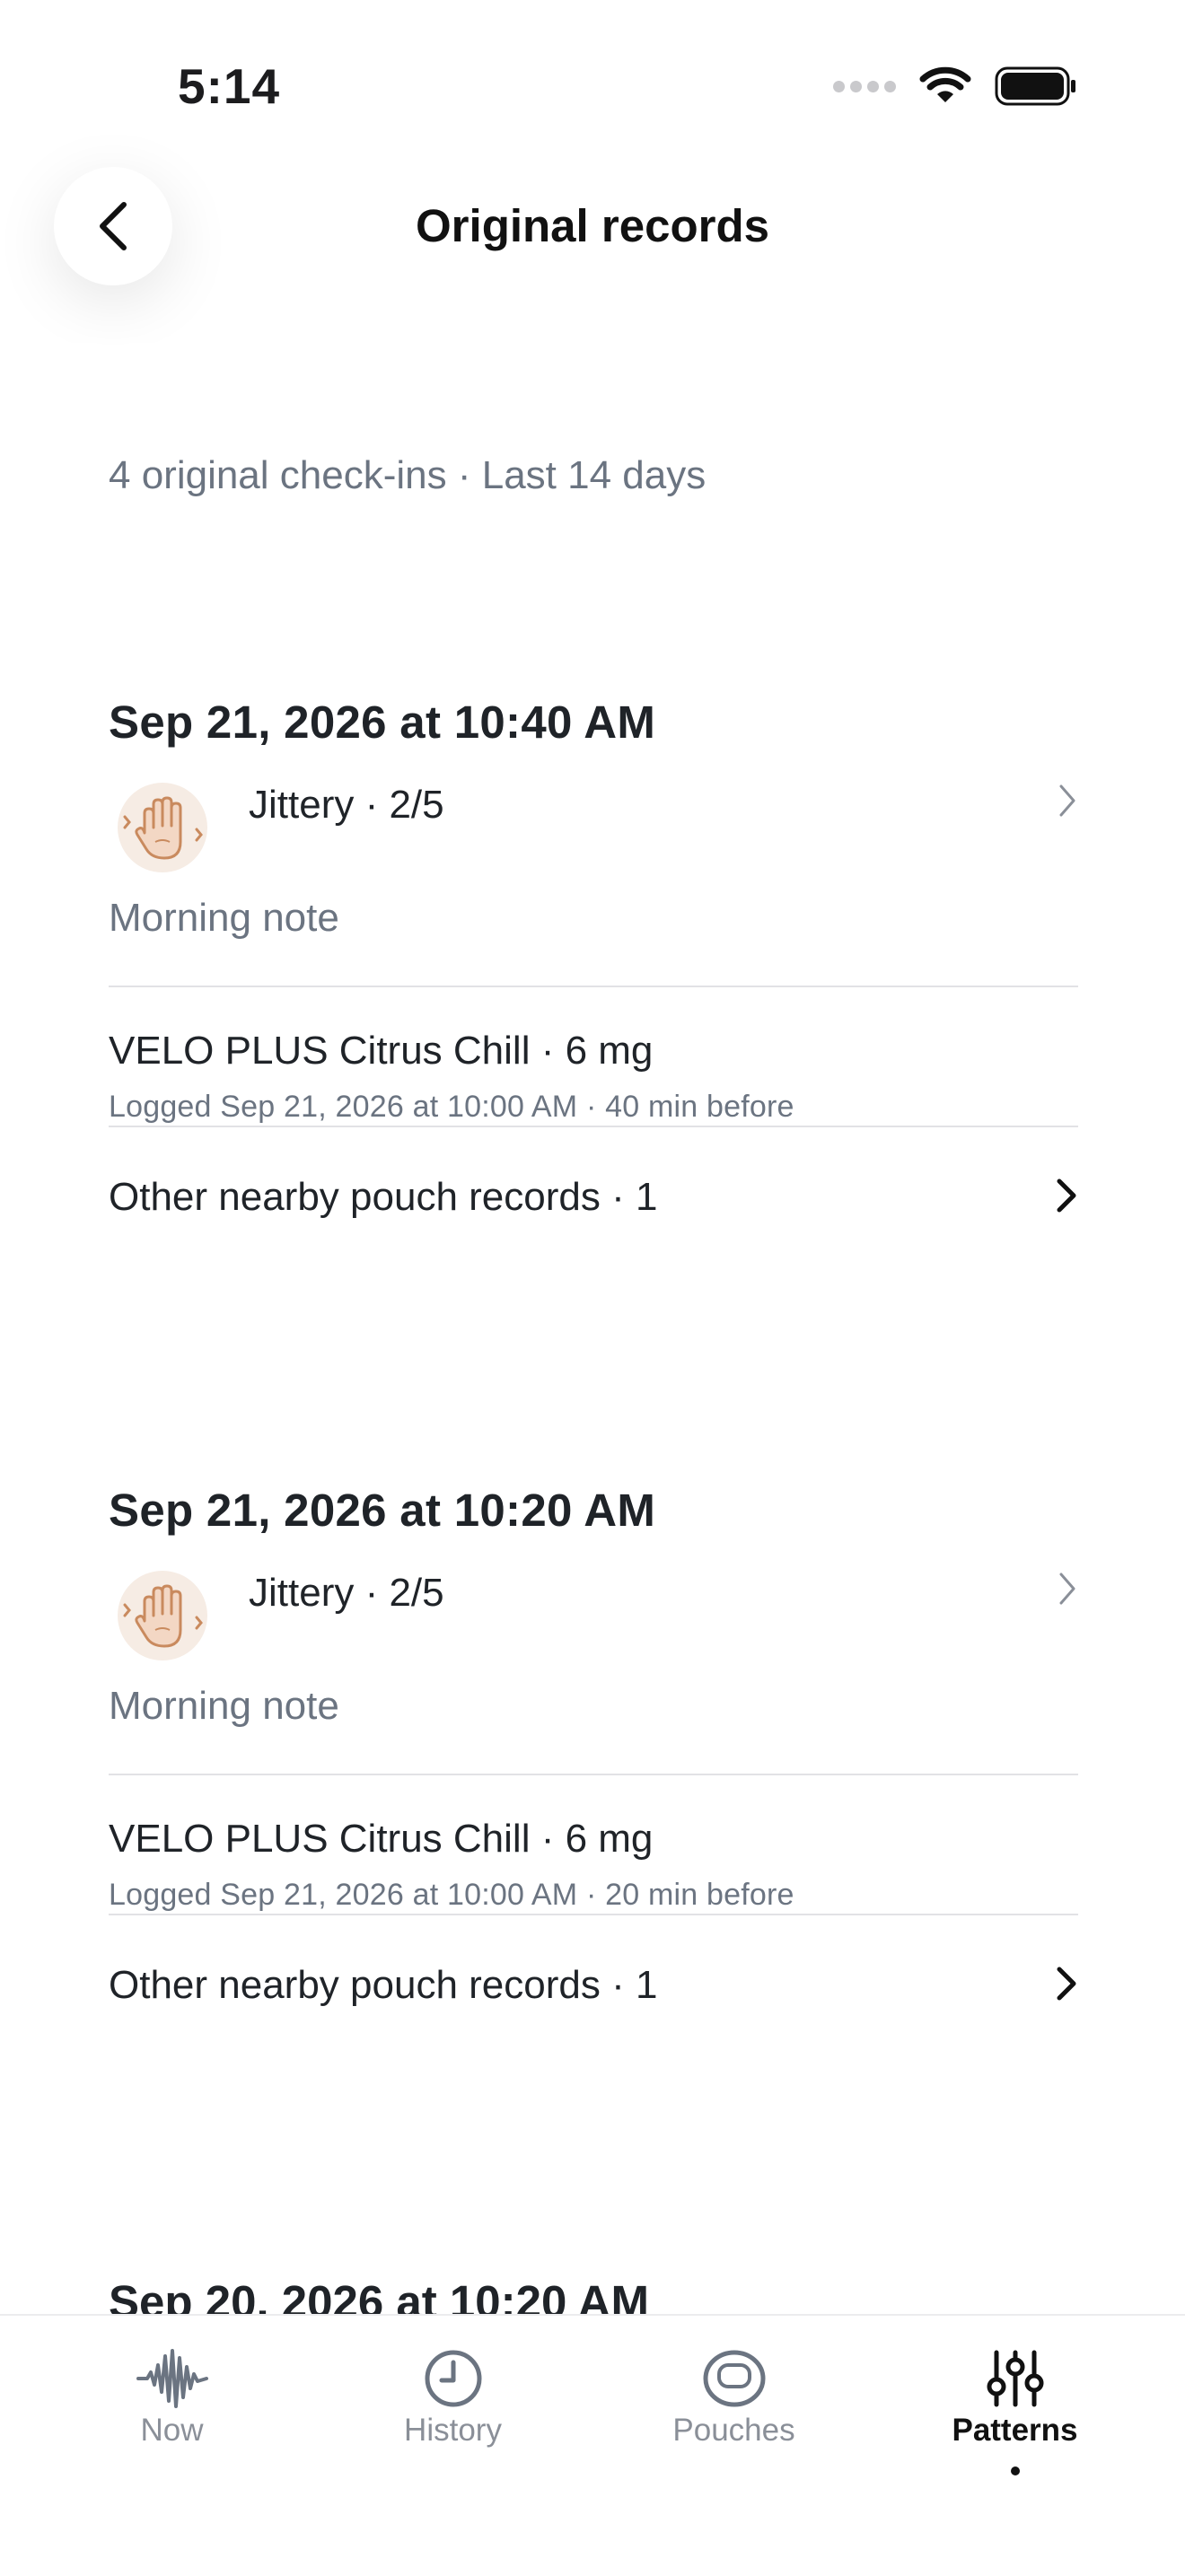 Image resolution: width=1185 pixels, height=2576 pixels. Describe the element at coordinates (172, 2378) in the screenshot. I see `waveform-icon` at that location.